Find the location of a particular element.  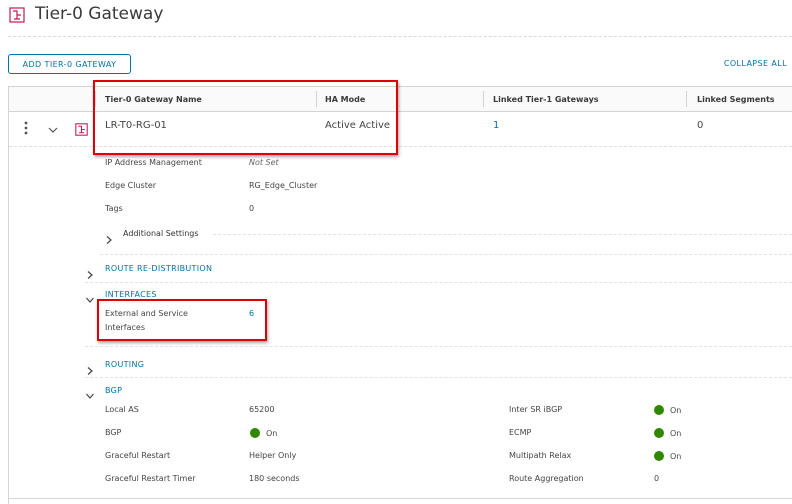

collapse-all-link: COLLAPSE ALL is located at coordinates (755, 63).